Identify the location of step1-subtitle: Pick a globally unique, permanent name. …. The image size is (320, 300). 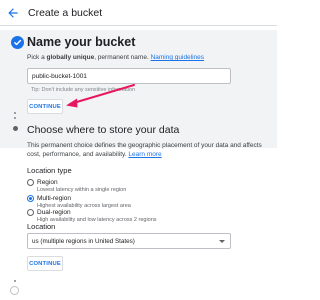
(147, 57).